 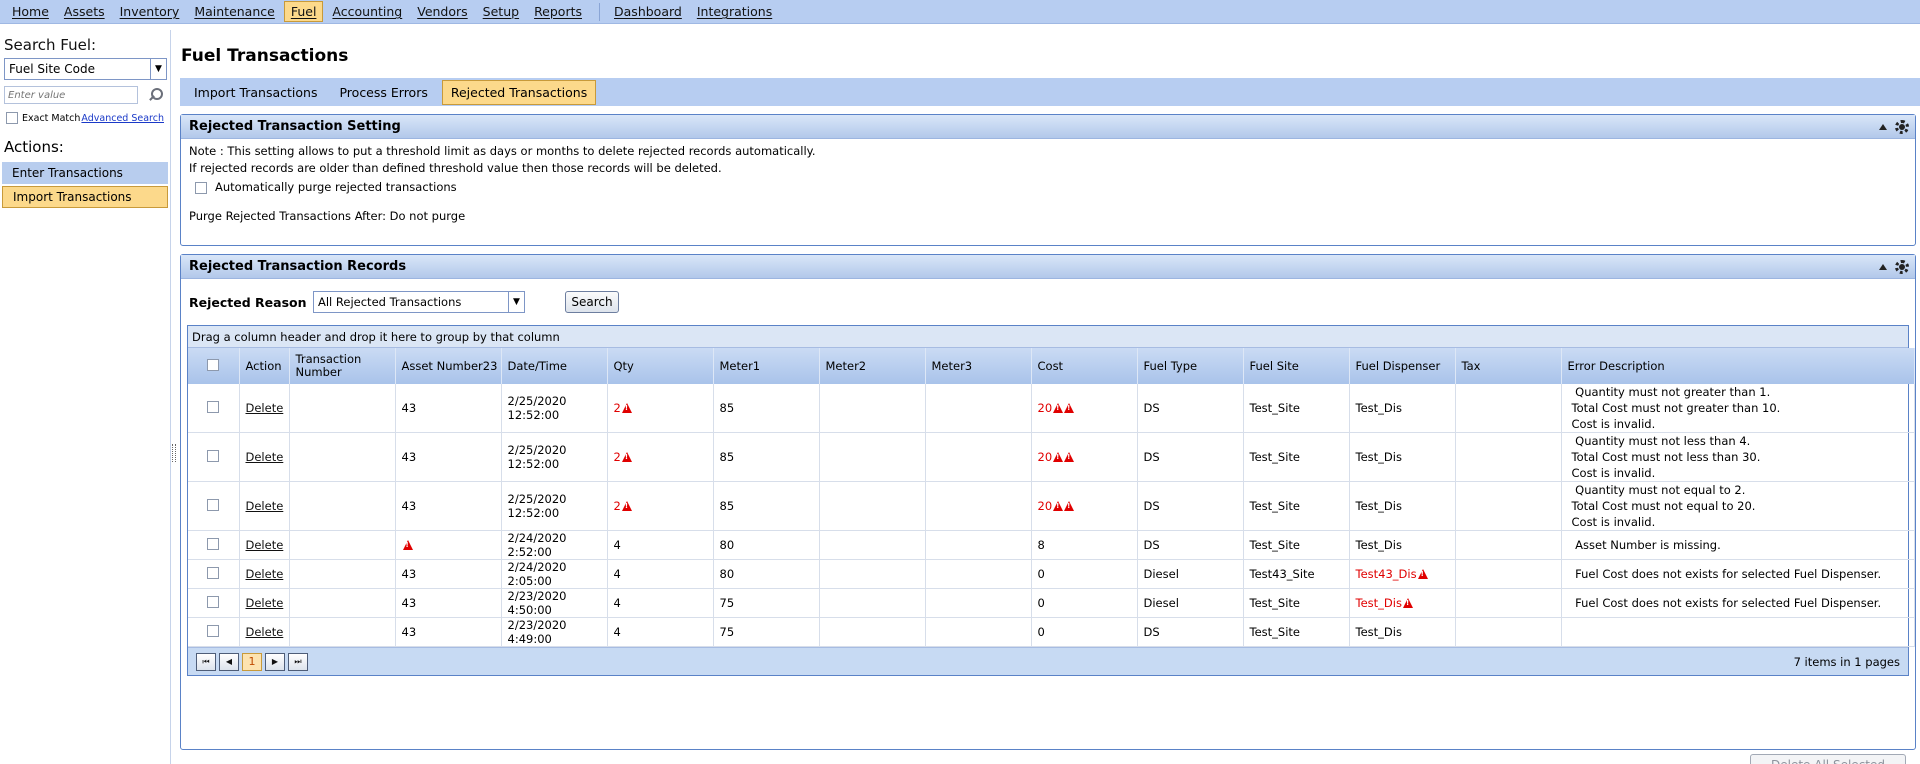 I want to click on delete-all-selected-button: Delete All Selected, so click(x=1828, y=759).